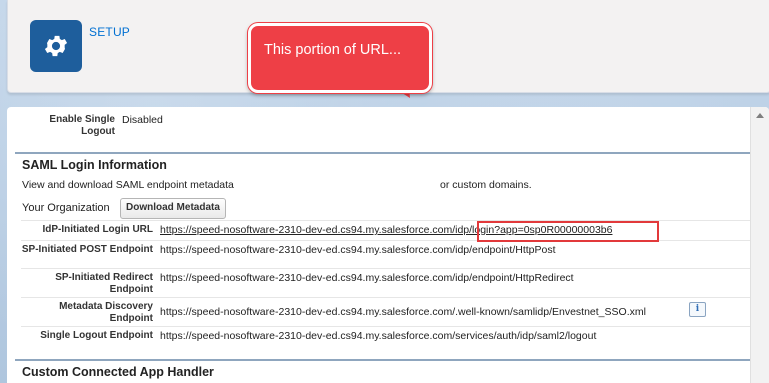 The image size is (769, 383). What do you see at coordinates (82, 125) in the screenshot?
I see `single-logout-label: Enable Single Logout` at bounding box center [82, 125].